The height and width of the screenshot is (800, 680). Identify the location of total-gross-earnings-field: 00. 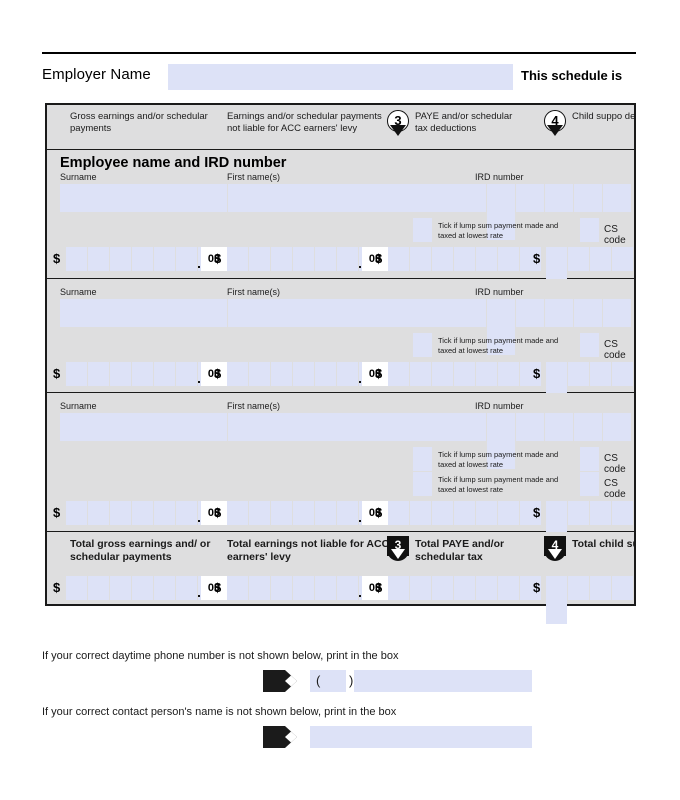
(146, 588).